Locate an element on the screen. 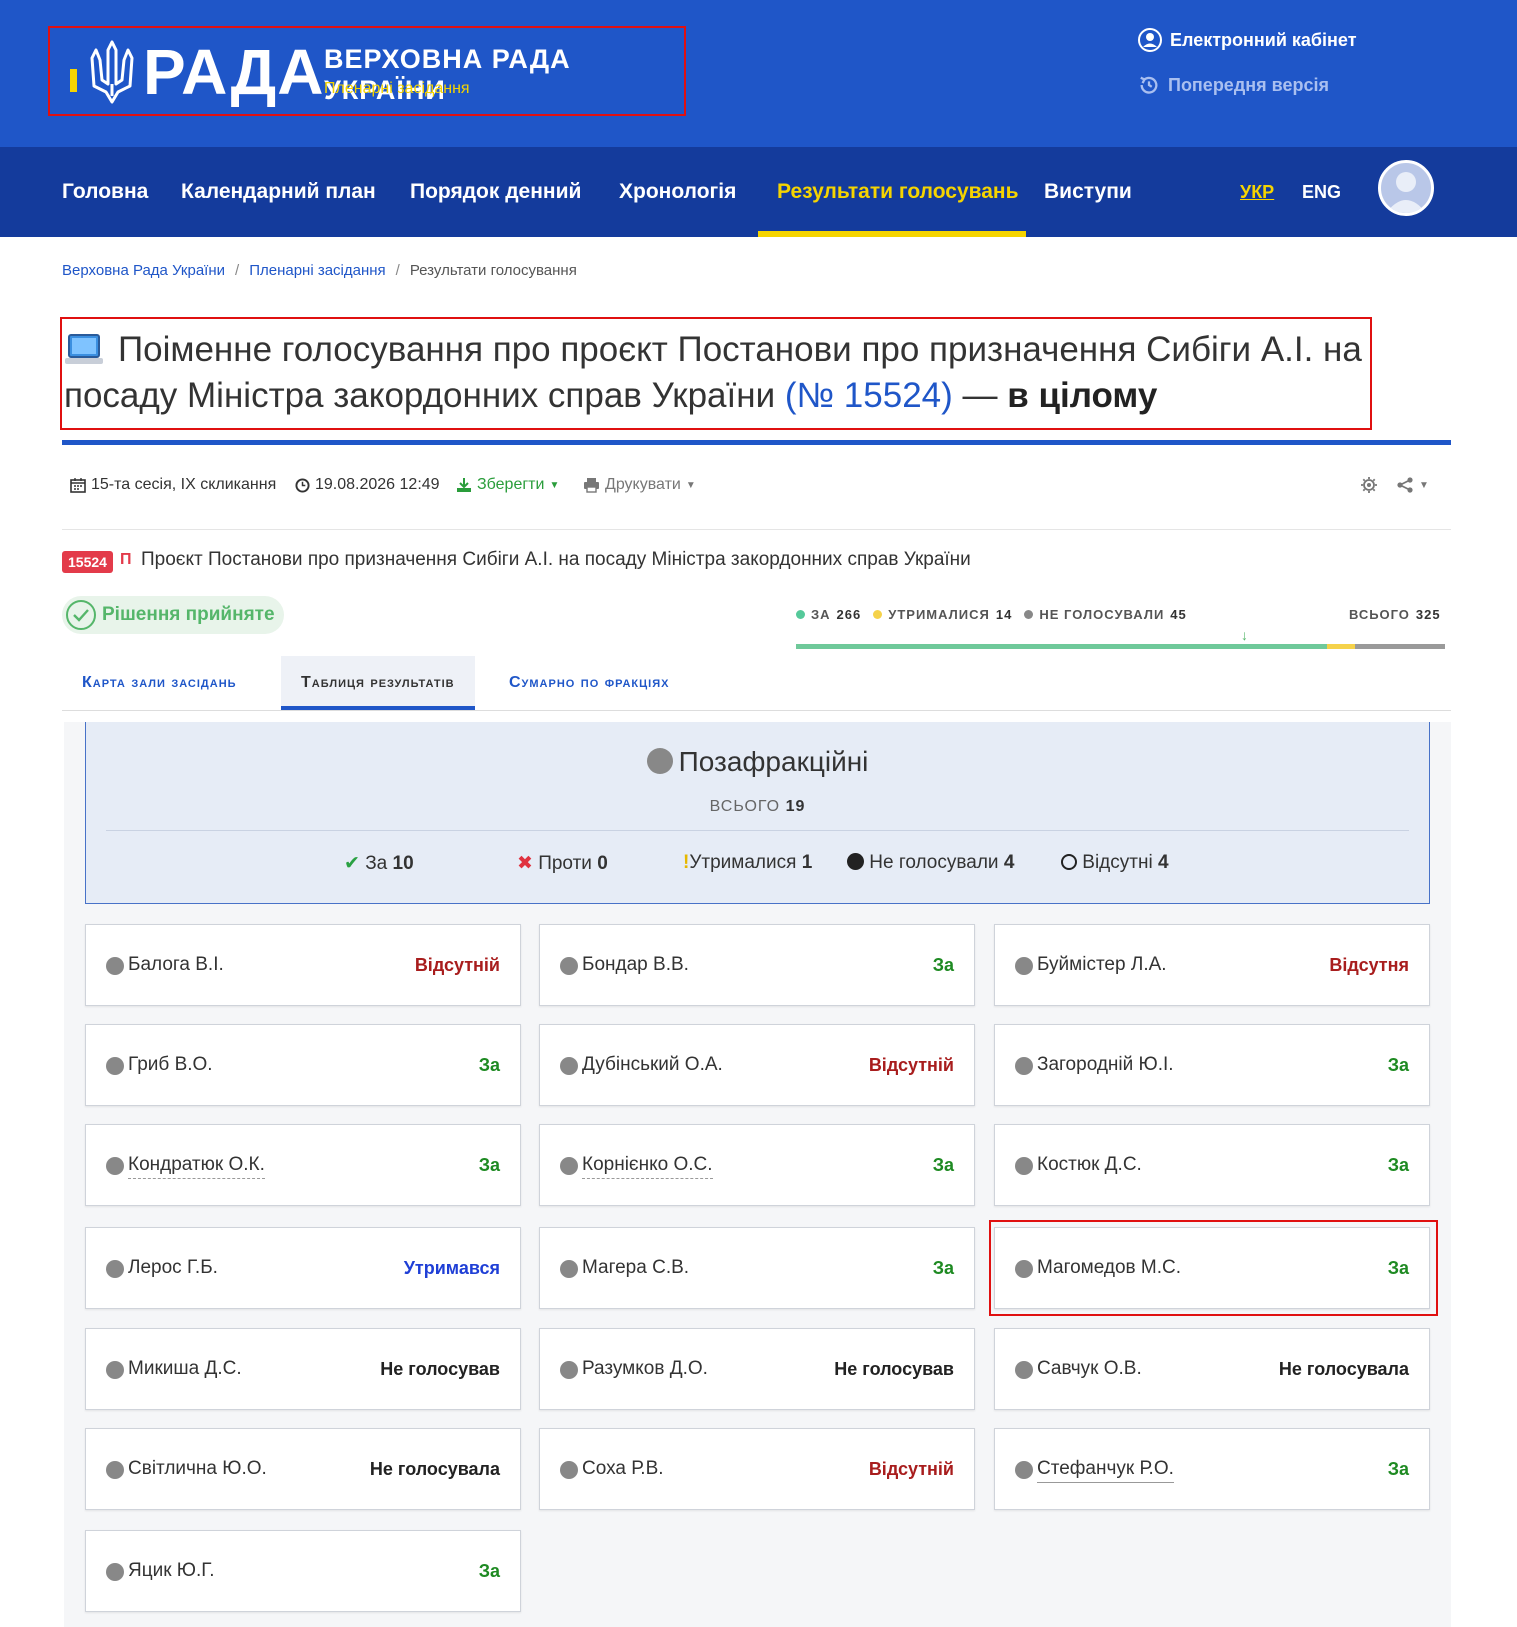 The height and width of the screenshot is (1627, 1517). deputy-vote-status: Відсутній is located at coordinates (457, 965).